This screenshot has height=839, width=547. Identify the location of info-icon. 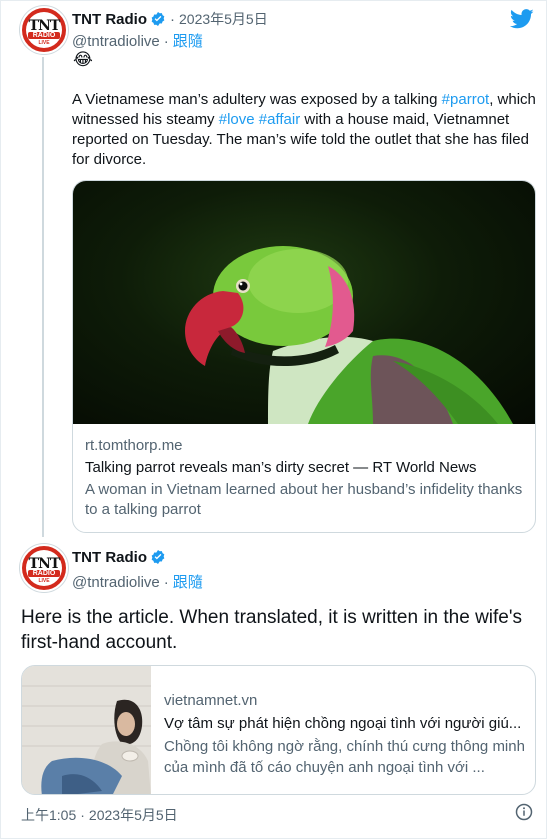
(524, 814).